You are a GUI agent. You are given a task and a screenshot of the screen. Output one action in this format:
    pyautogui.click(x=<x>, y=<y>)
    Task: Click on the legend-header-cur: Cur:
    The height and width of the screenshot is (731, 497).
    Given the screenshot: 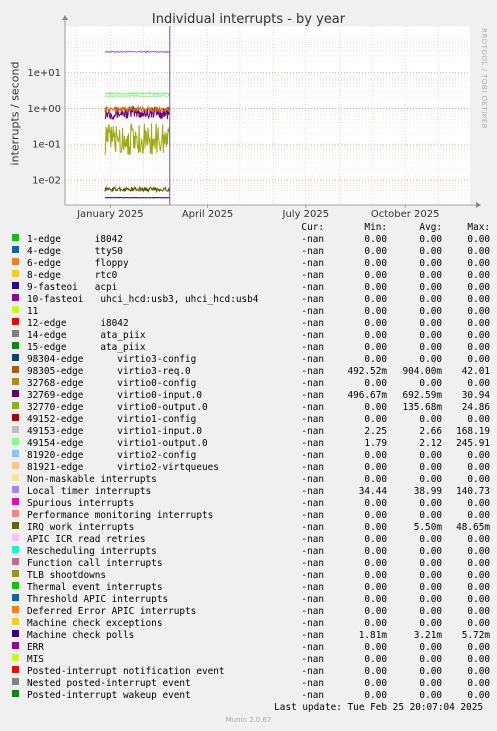 What is the action you would take?
    pyautogui.click(x=312, y=227)
    